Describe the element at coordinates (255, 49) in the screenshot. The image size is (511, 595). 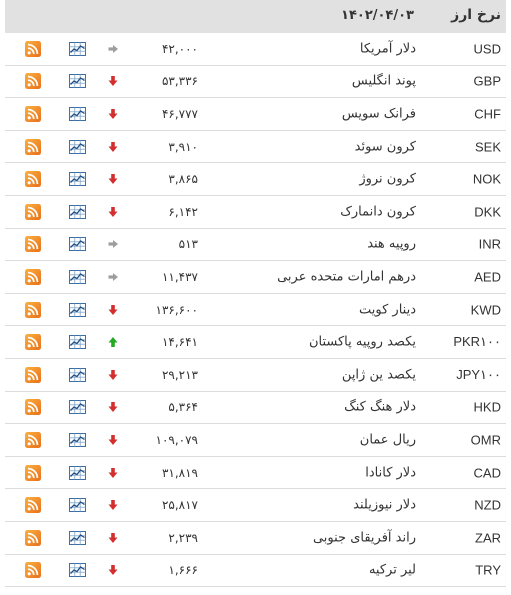
I see `table-row: ۴۲,۰۰۰ دلار آمریکا USD` at that location.